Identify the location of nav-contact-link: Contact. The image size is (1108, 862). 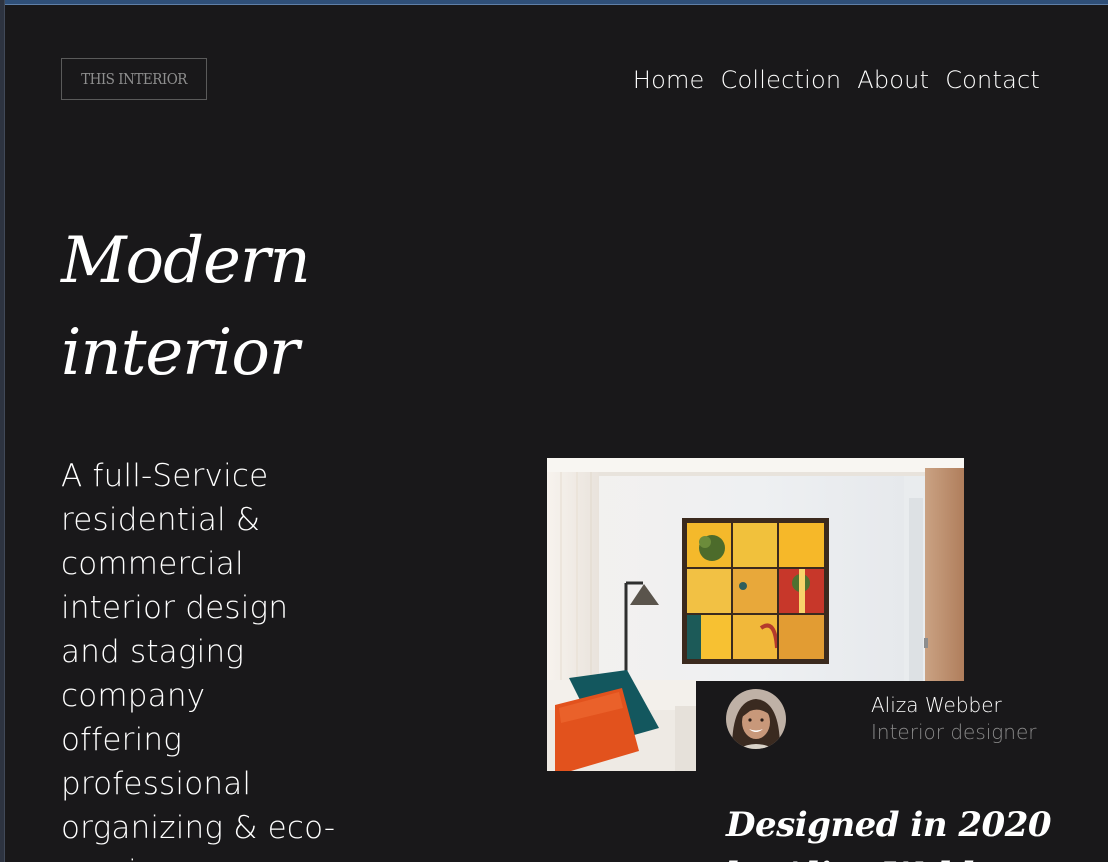
(992, 80).